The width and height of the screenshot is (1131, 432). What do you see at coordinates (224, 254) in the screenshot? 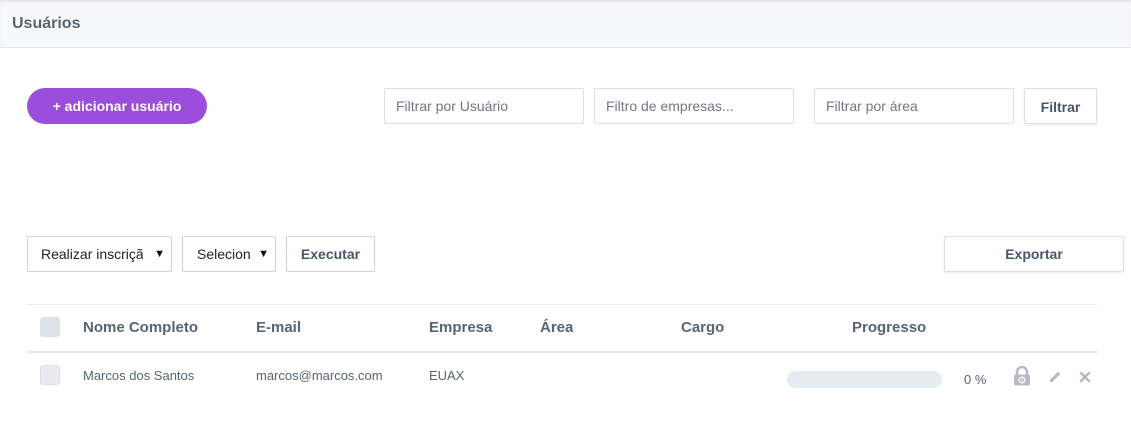
I see `target-select-value: Selecione` at bounding box center [224, 254].